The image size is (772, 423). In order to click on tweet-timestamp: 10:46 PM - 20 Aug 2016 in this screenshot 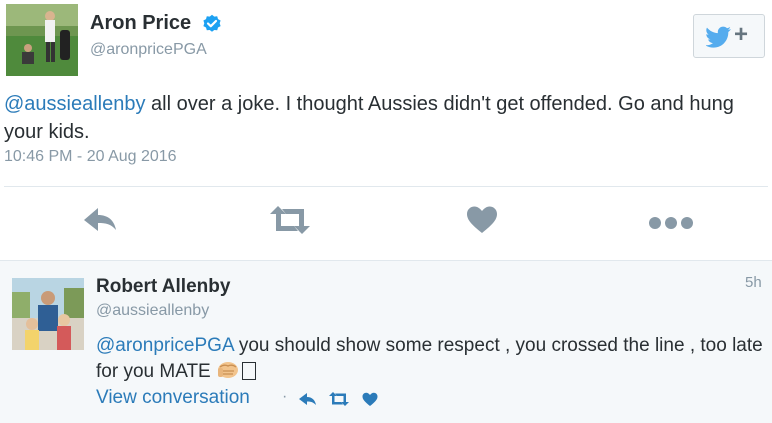, I will do `click(90, 157)`.